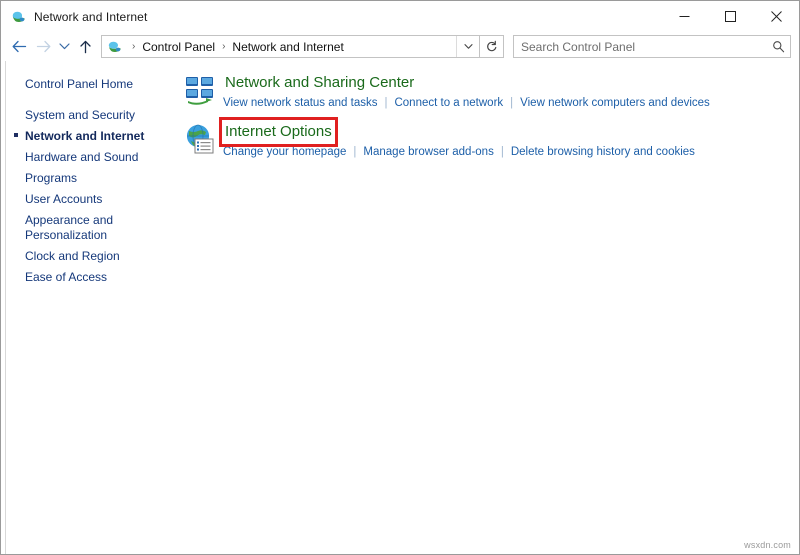 The image size is (800, 555). I want to click on address-bar-row: › Control Panel › Network and Internet, so click(400, 46).